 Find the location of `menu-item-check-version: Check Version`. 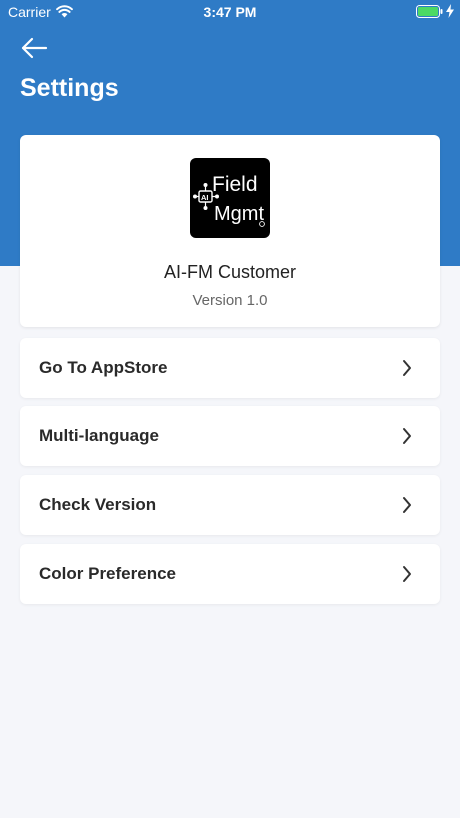

menu-item-check-version: Check Version is located at coordinates (230, 505).